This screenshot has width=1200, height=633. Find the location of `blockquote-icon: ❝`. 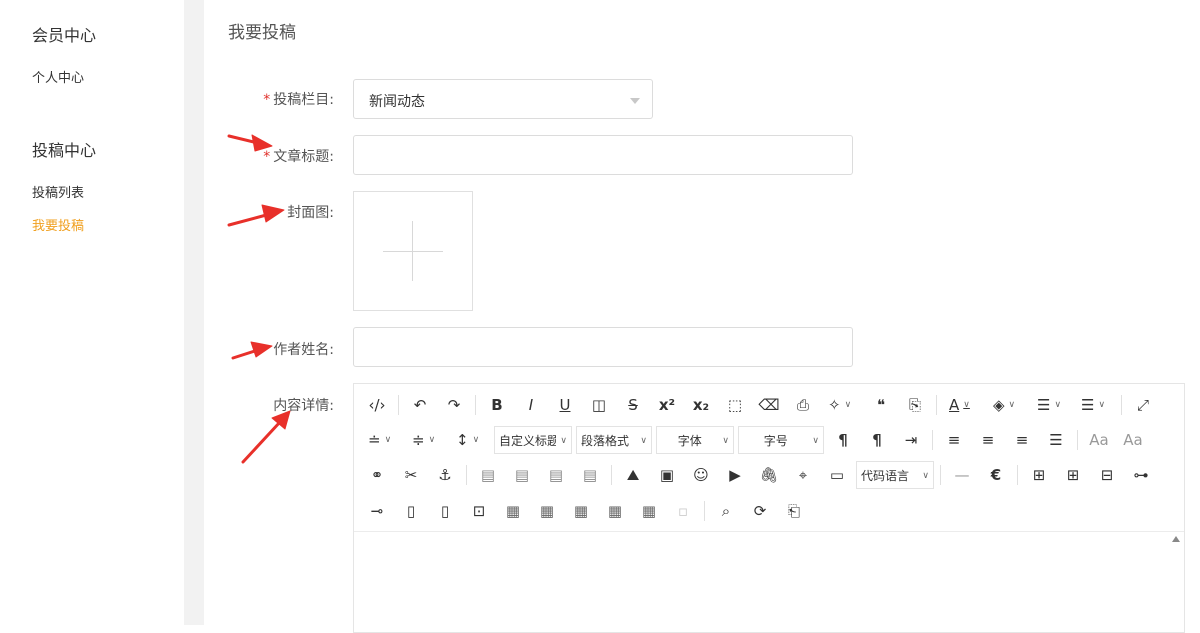

blockquote-icon: ❝ is located at coordinates (881, 405).